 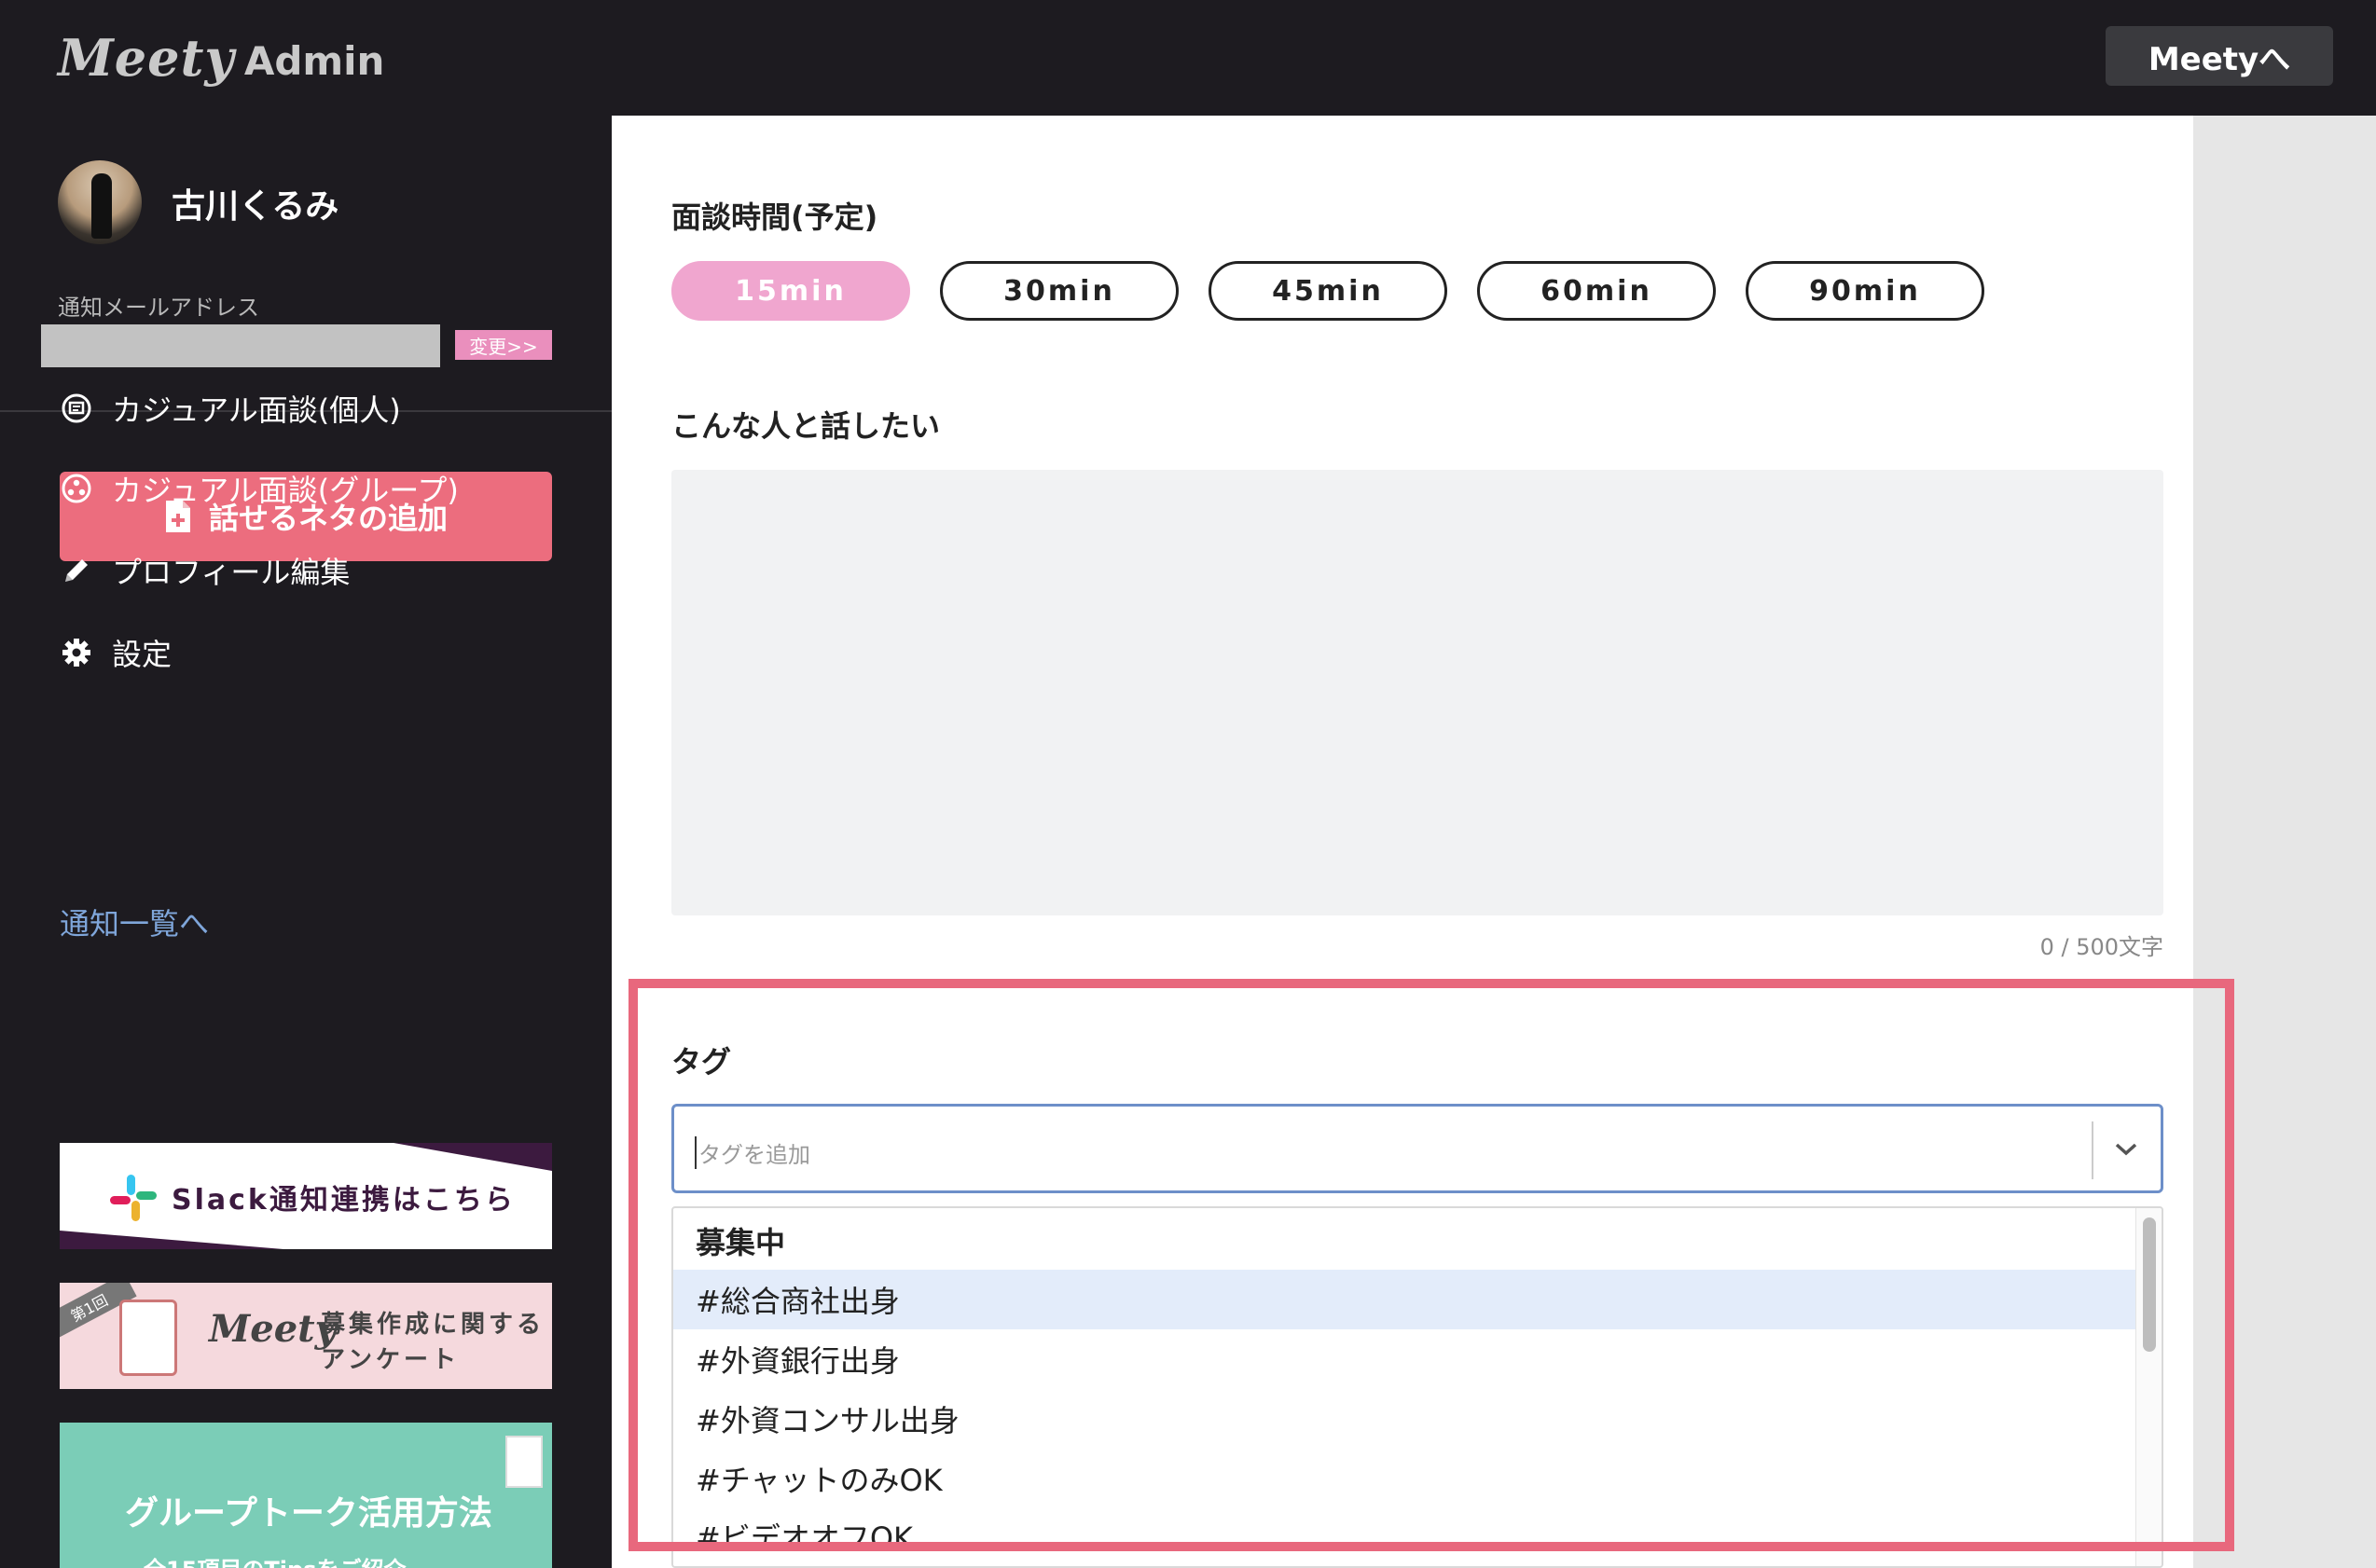 What do you see at coordinates (791, 291) in the screenshot?
I see `time-option-15: 15min` at bounding box center [791, 291].